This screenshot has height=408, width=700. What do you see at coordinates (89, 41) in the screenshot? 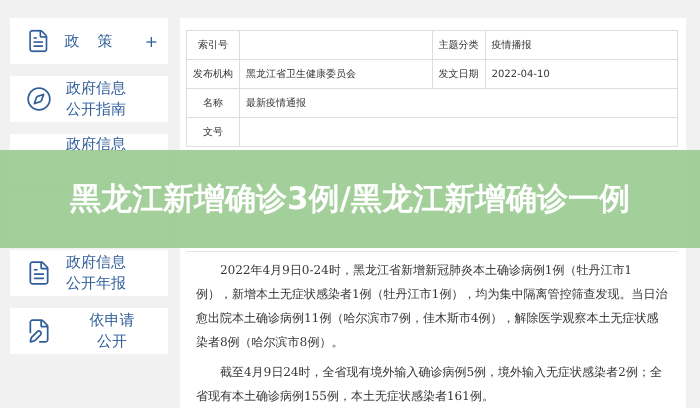
I see `sidebar-item: 政策 +` at bounding box center [89, 41].